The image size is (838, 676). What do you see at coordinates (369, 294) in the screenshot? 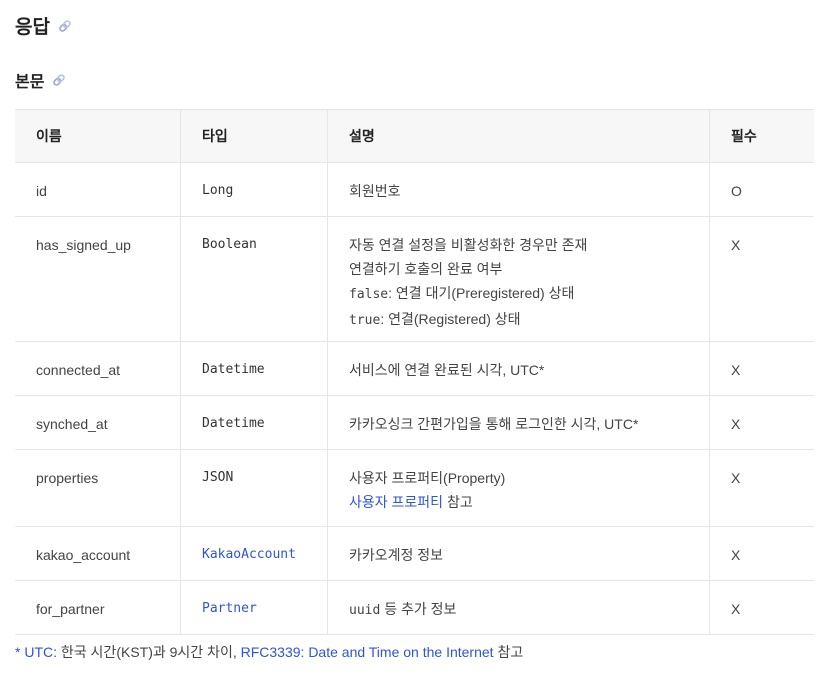
I see `code-false: false` at bounding box center [369, 294].